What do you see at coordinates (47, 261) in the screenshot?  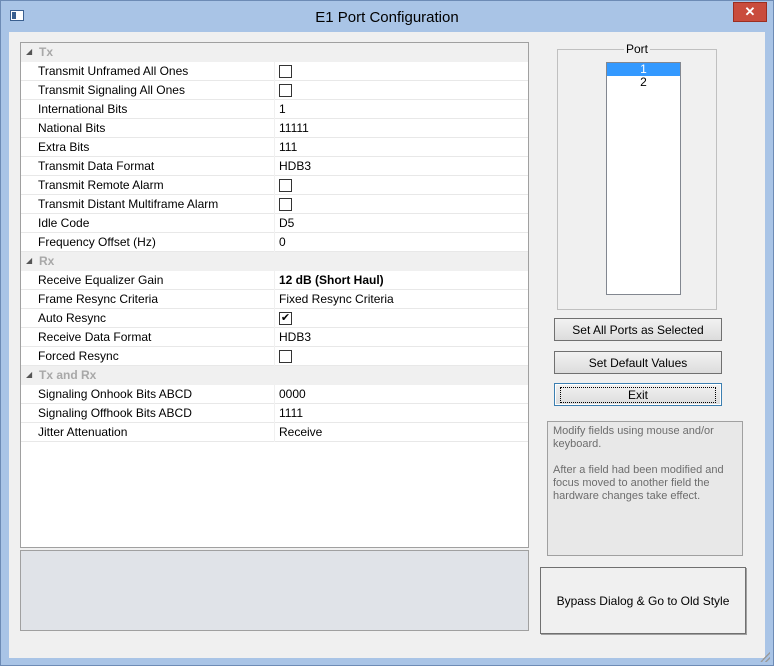 I see `grid-category-label: Rx` at bounding box center [47, 261].